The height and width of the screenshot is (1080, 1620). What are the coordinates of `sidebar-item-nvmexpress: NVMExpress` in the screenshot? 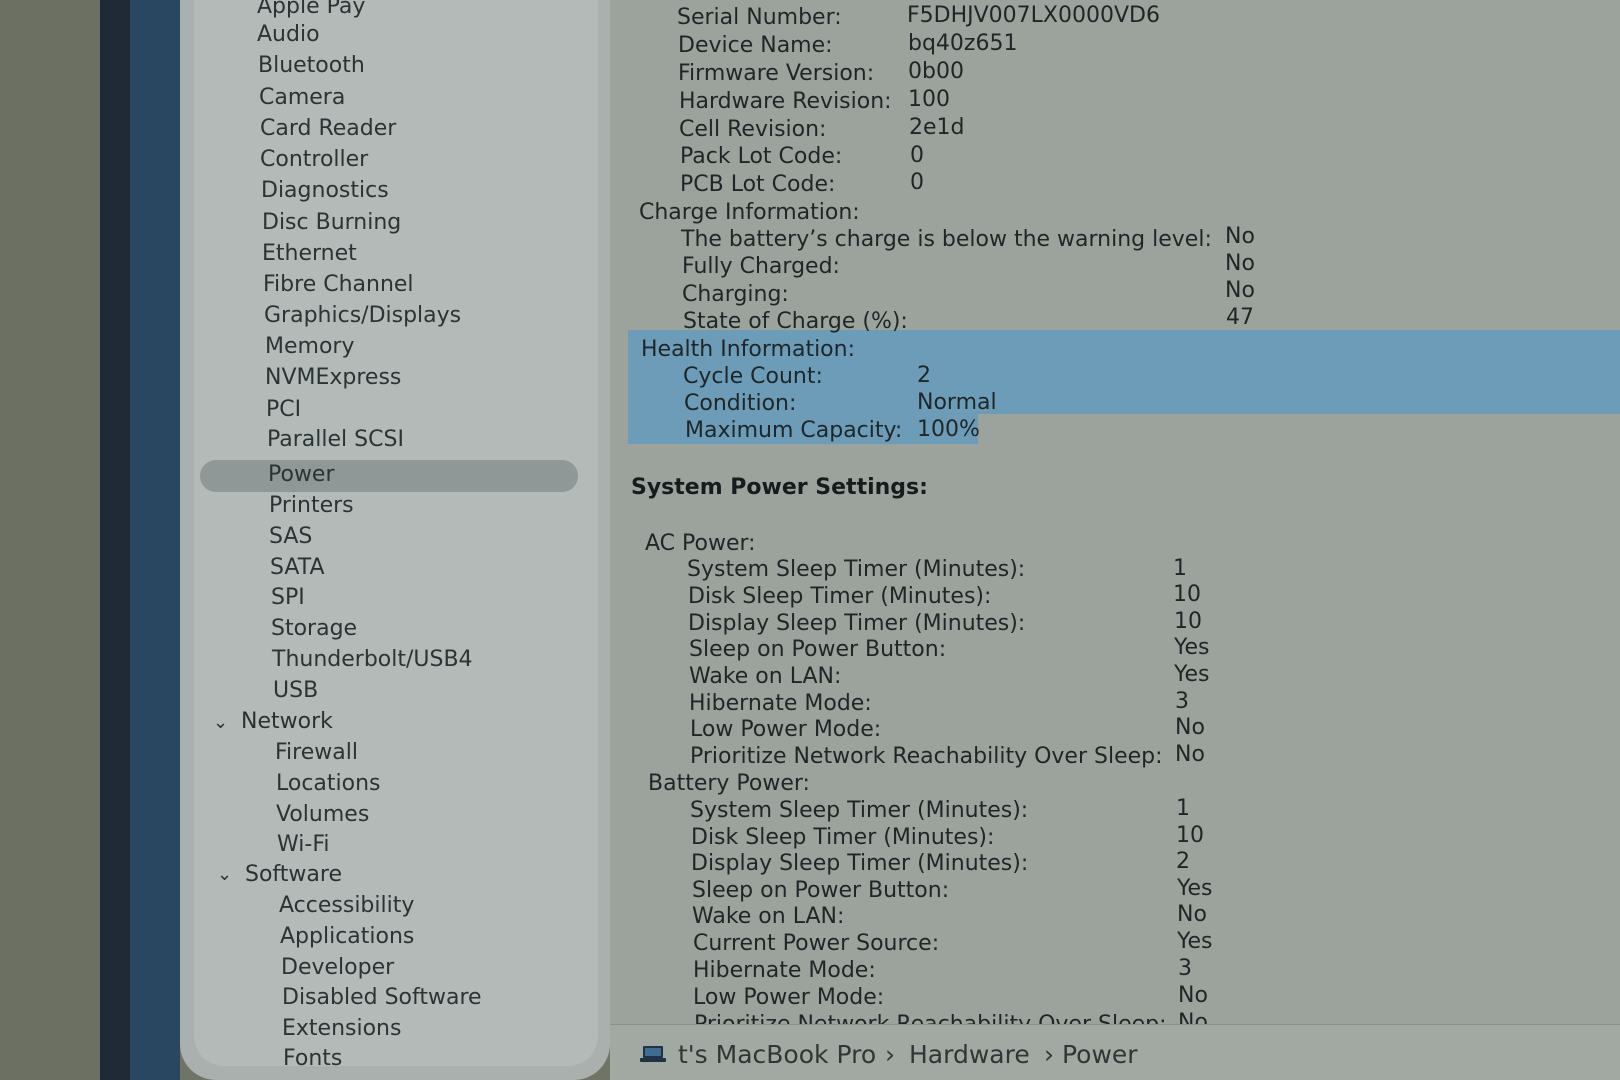 It's located at (333, 378).